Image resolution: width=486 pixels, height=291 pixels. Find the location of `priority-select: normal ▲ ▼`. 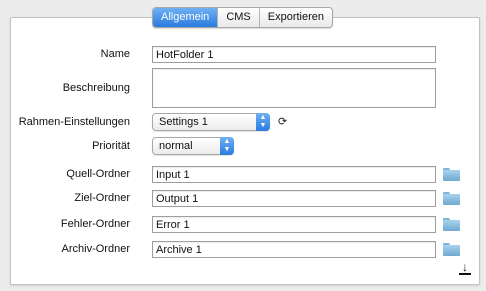

priority-select: normal ▲ ▼ is located at coordinates (193, 146).